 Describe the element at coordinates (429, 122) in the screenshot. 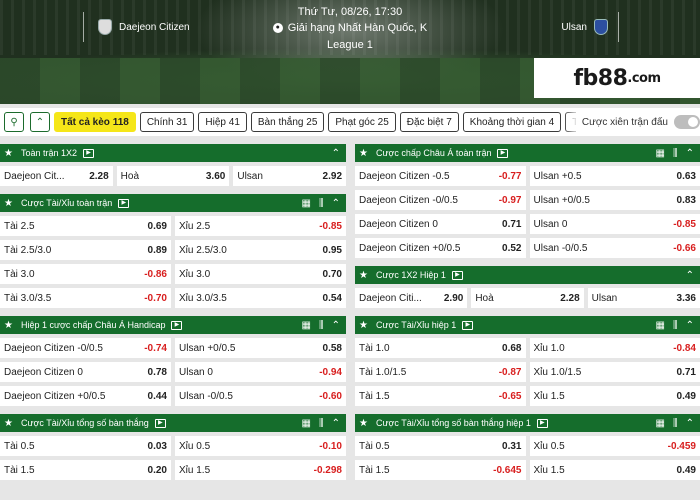

I see `tab-special: Đặc biệt 7` at that location.